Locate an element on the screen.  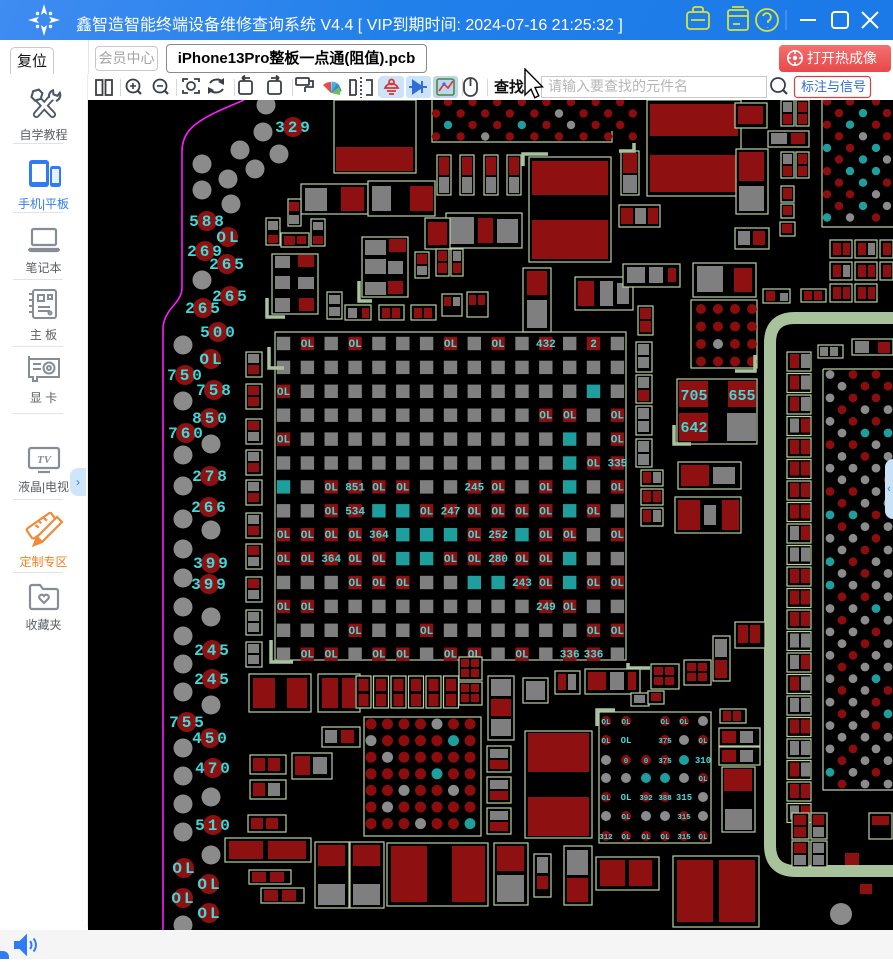
svg-text: 249 is located at coordinates (546, 608).